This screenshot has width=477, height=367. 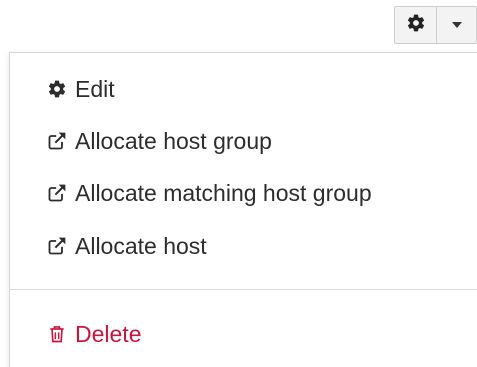 What do you see at coordinates (57, 334) in the screenshot?
I see `trash-icon` at bounding box center [57, 334].